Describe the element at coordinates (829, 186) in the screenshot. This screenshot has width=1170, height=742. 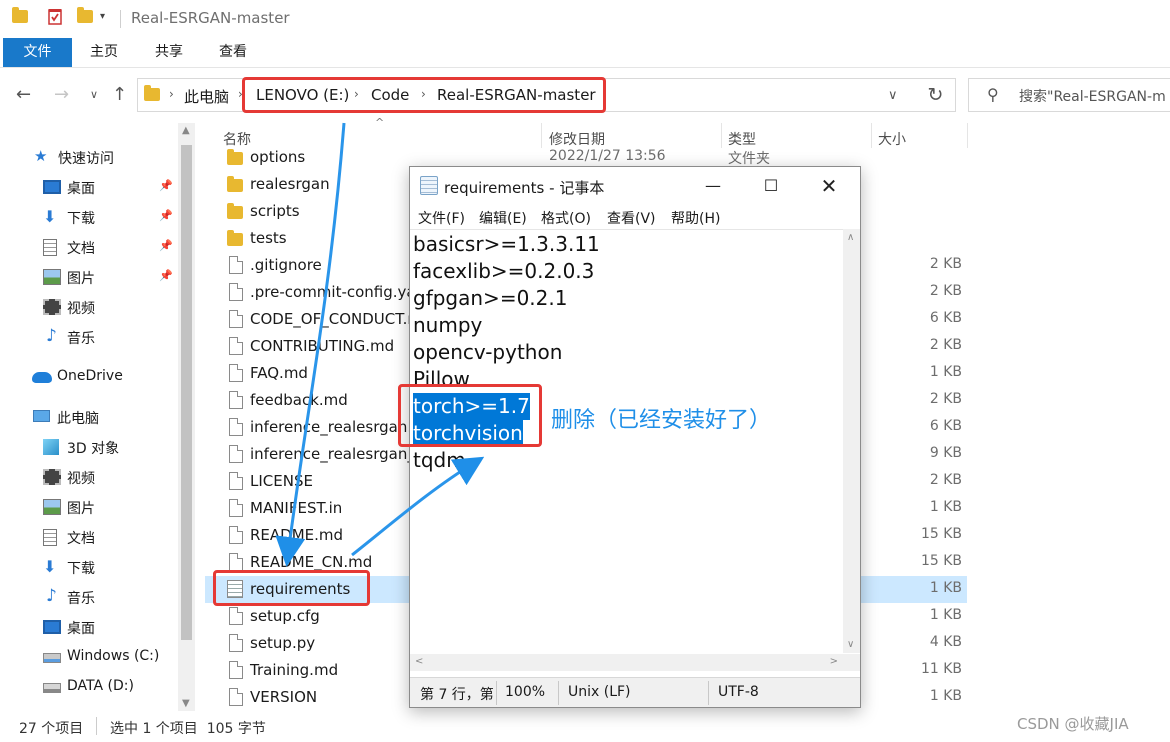
I see `close-icon: ✕` at that location.